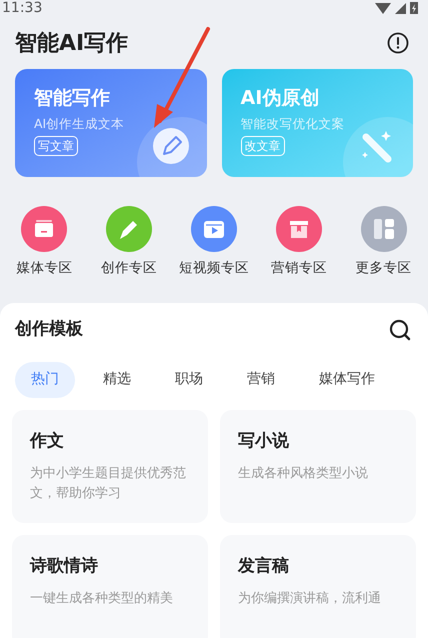  I want to click on zone-label: 短视频专区, so click(213, 268).